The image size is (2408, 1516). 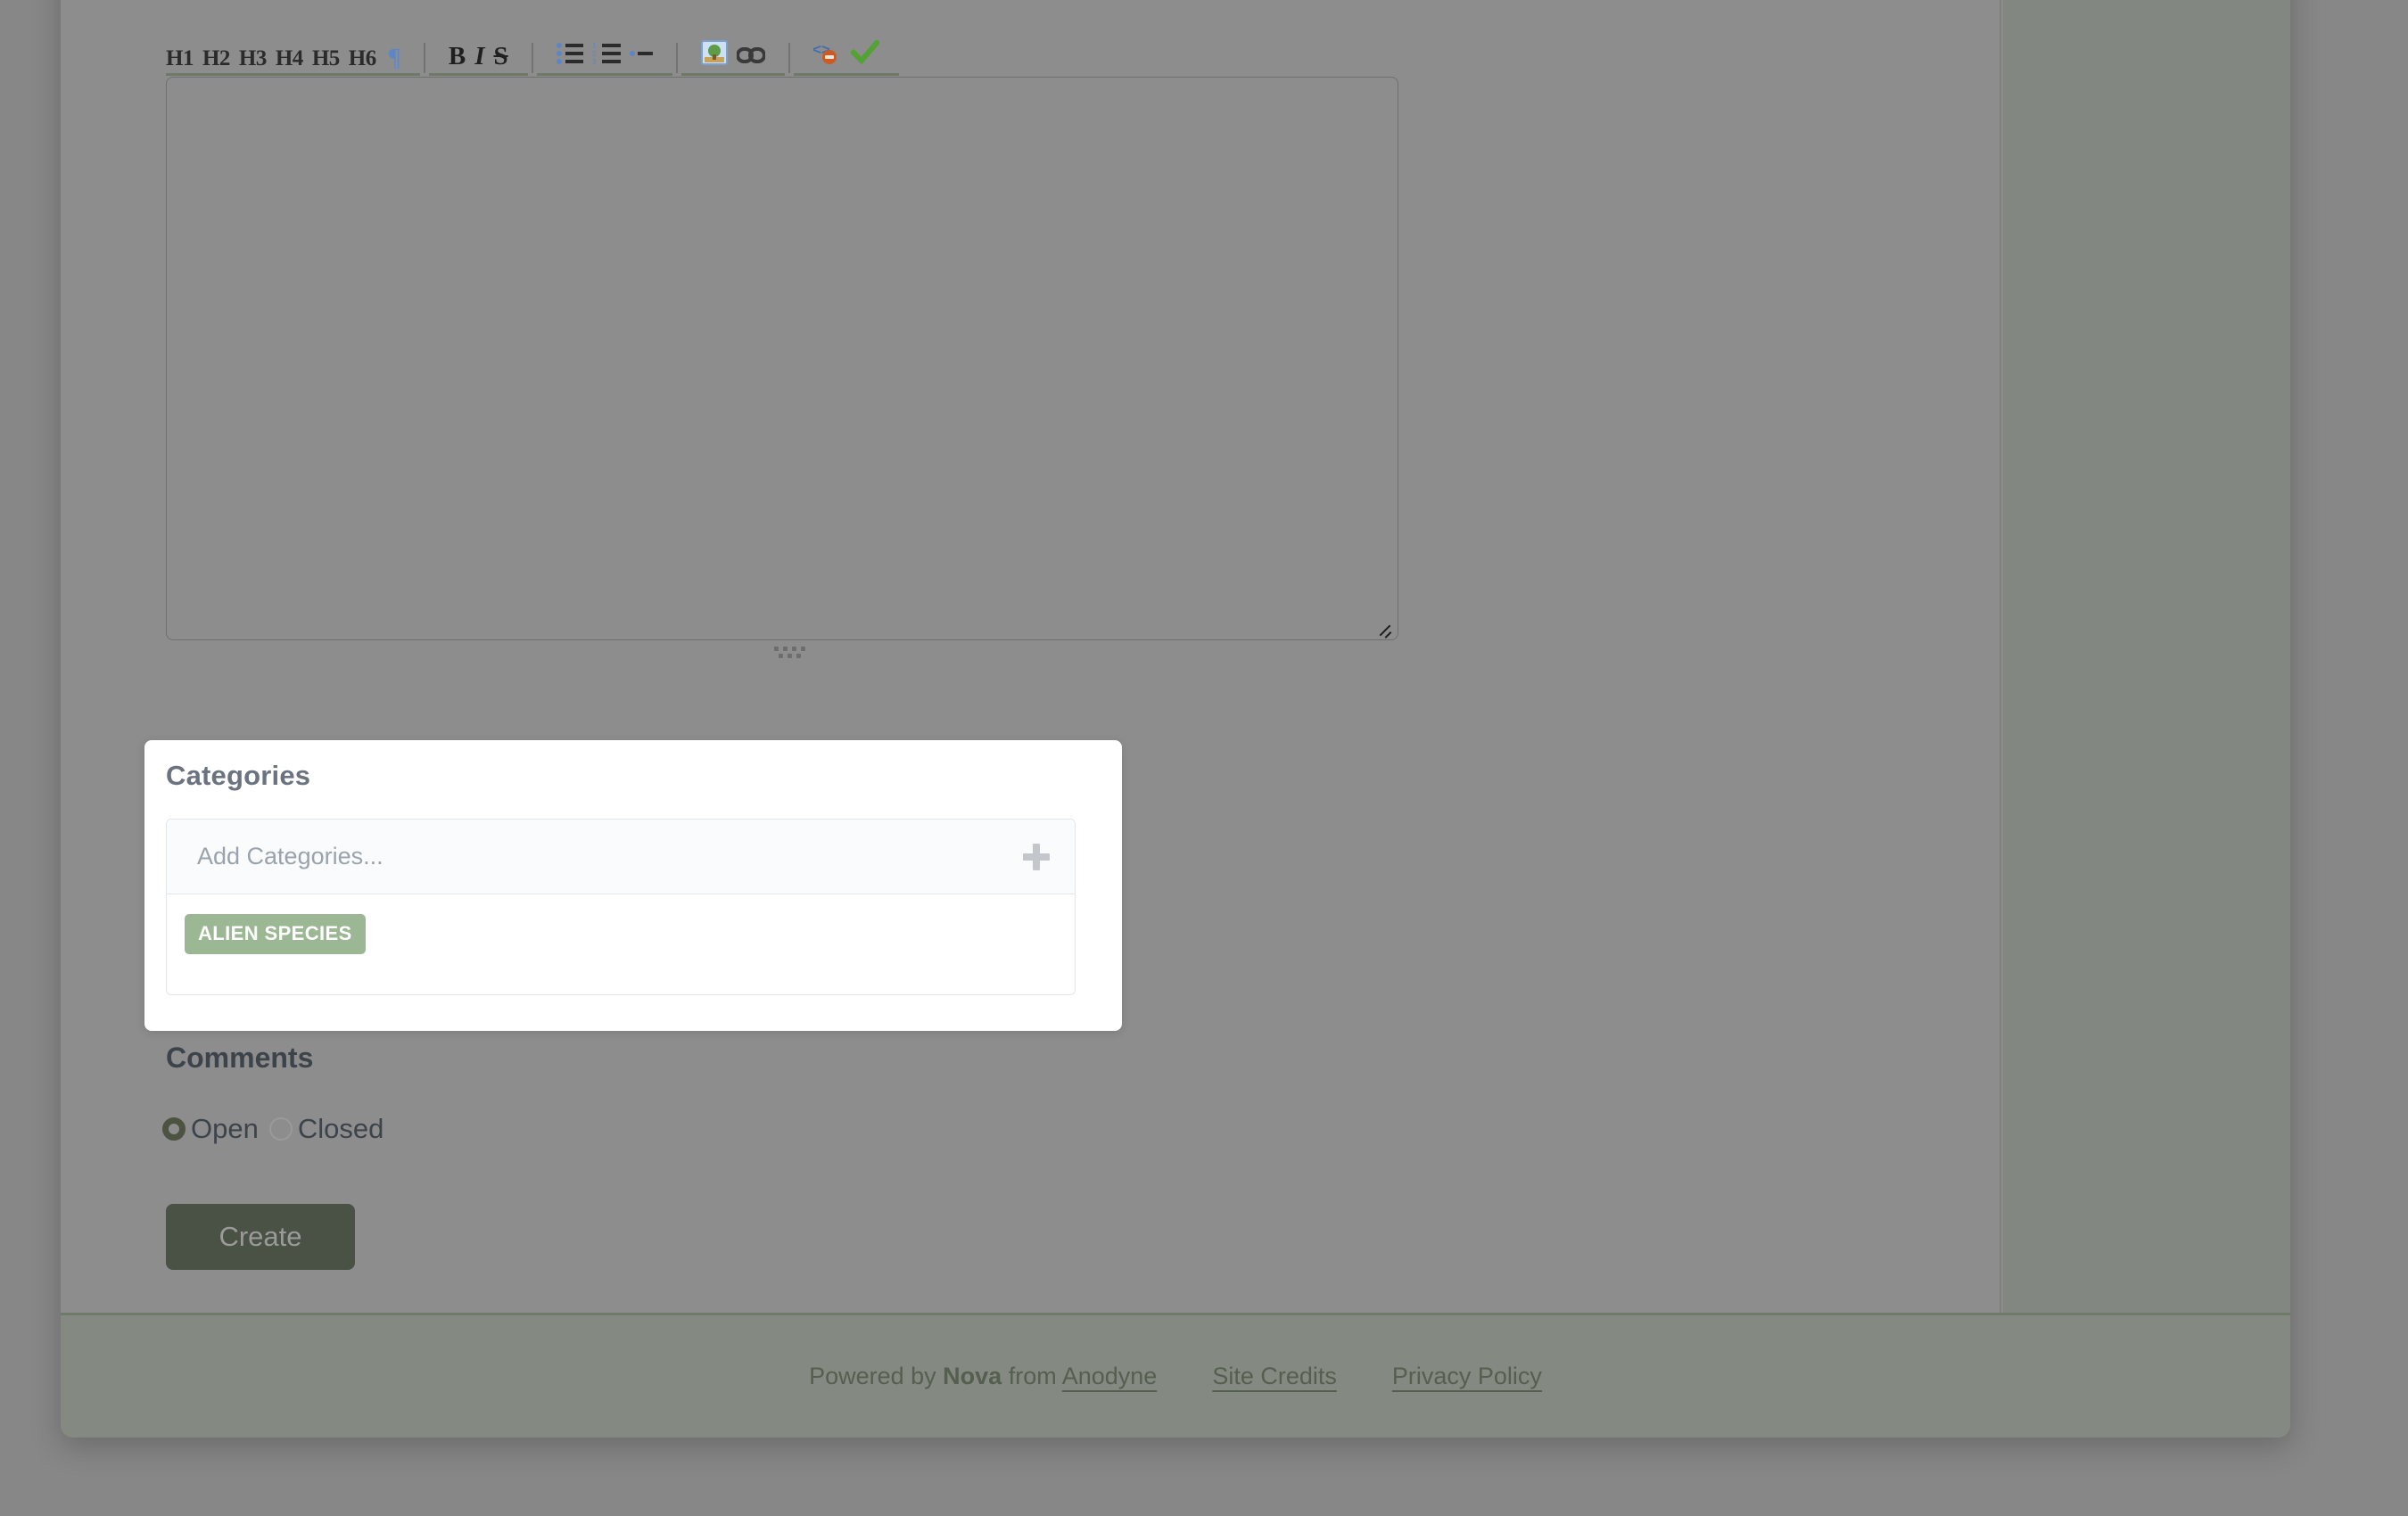 What do you see at coordinates (1467, 1376) in the screenshot?
I see `footer-privacy-policy-link: Privacy Policy` at bounding box center [1467, 1376].